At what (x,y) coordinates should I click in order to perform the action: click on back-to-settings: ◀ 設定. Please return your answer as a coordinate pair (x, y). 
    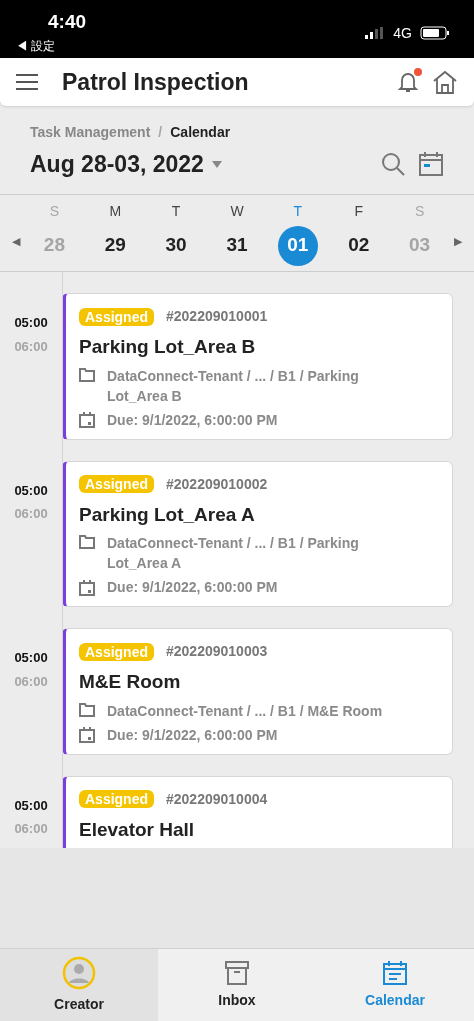
    Looking at the image, I should click on (51, 45).